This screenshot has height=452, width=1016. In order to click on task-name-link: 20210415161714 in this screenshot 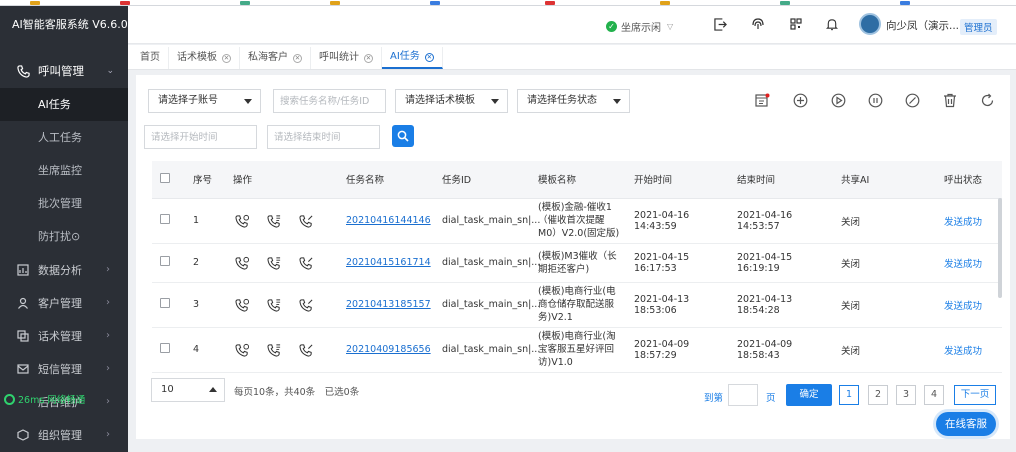, I will do `click(388, 262)`.